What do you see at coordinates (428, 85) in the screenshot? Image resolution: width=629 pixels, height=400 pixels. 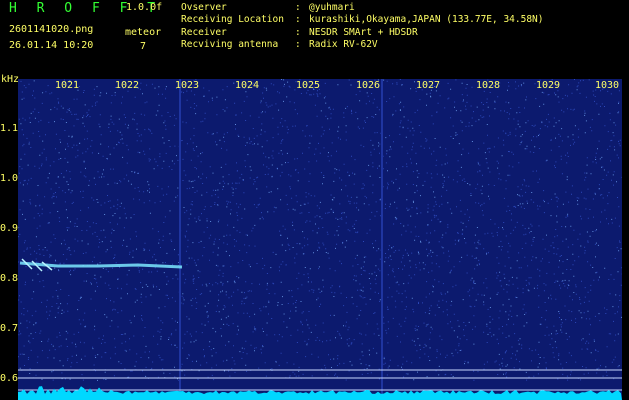 I see `x-tick-label: 1027` at bounding box center [428, 85].